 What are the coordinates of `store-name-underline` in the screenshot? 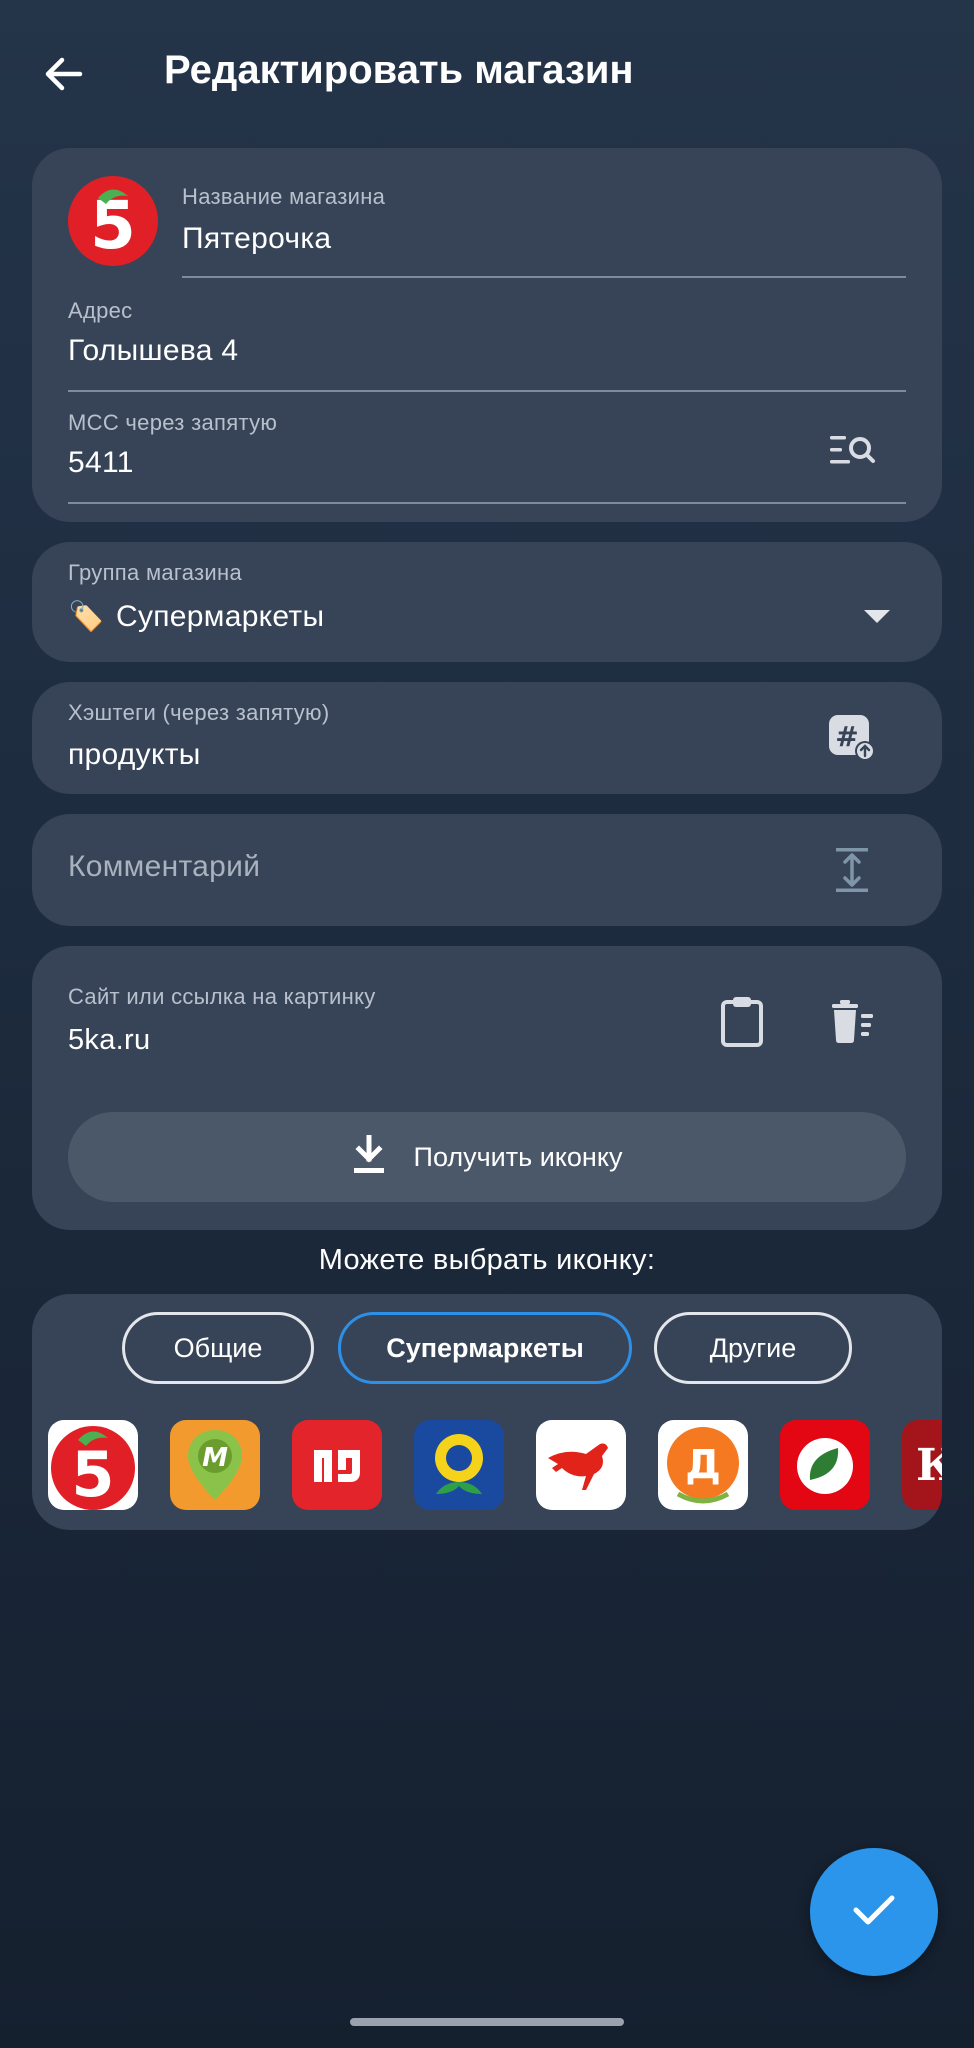 It's located at (544, 277).